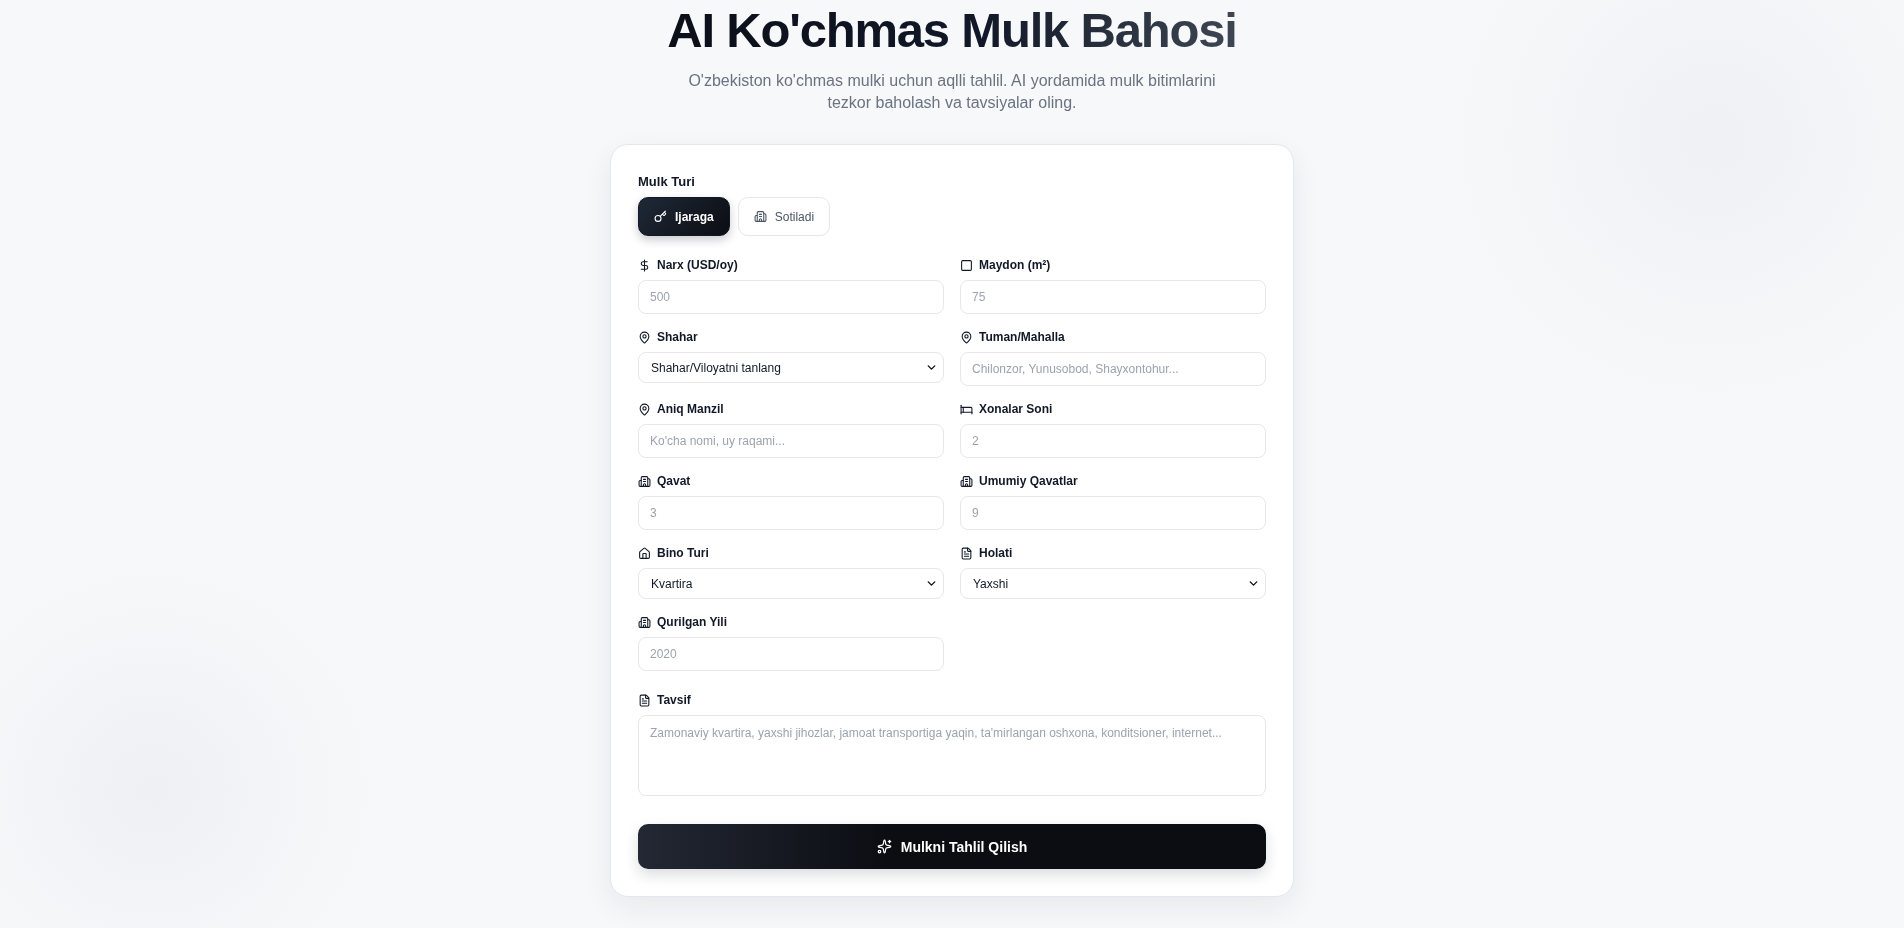 The image size is (1904, 928). Describe the element at coordinates (1015, 265) in the screenshot. I see `field-label: Maydon (m²)` at that location.